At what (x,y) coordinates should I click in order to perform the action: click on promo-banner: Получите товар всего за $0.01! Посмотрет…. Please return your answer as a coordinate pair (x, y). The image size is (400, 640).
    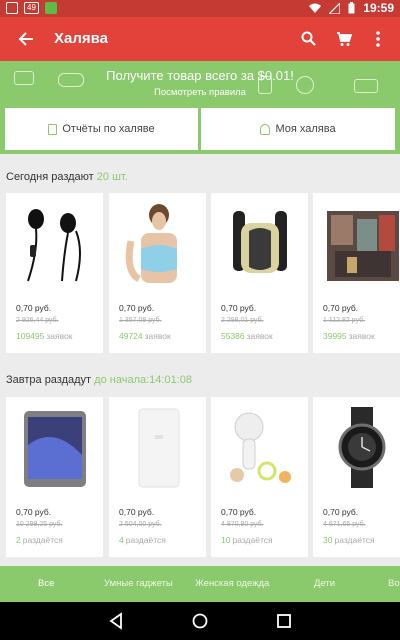
    Looking at the image, I should click on (200, 83).